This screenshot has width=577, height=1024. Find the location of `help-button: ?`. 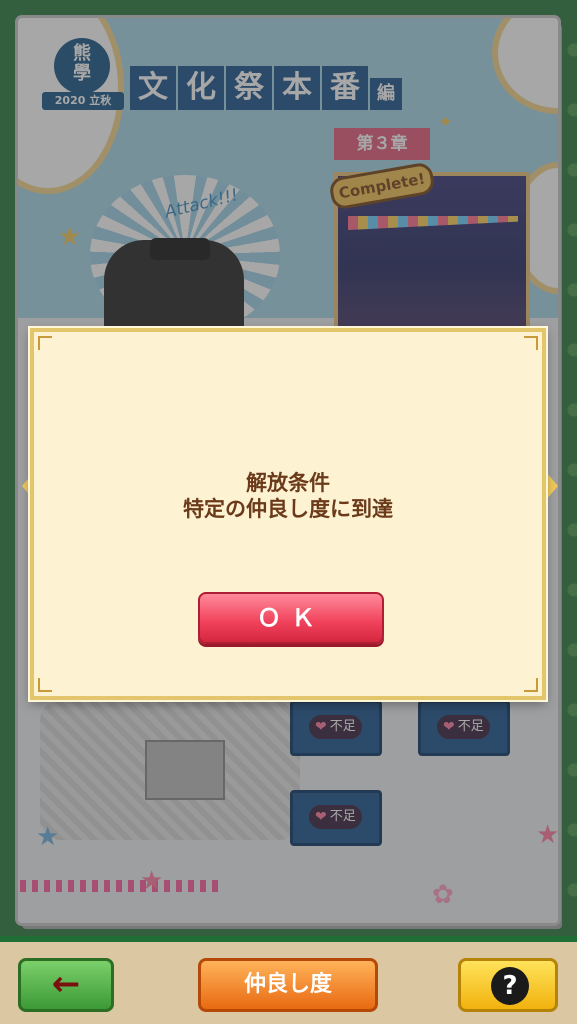

help-button: ? is located at coordinates (508, 985).